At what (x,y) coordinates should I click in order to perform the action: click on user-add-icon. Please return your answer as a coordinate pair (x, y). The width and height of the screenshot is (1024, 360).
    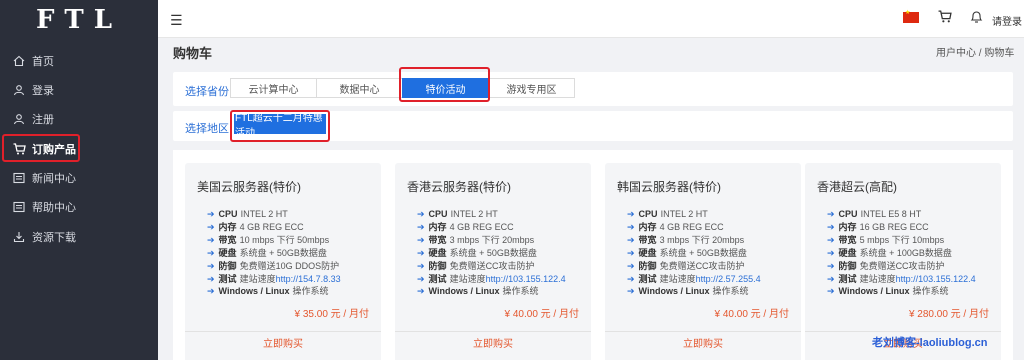
    Looking at the image, I should click on (19, 119).